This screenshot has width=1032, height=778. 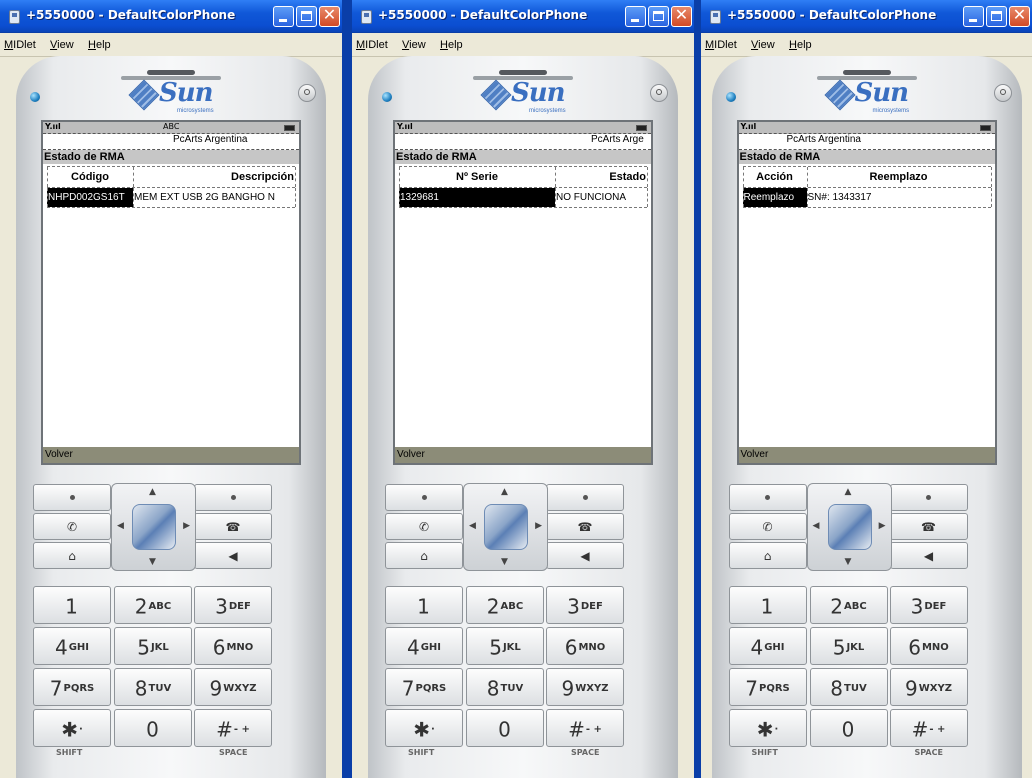 I want to click on table-cell-selected: Reemplazo, so click(x=774, y=197).